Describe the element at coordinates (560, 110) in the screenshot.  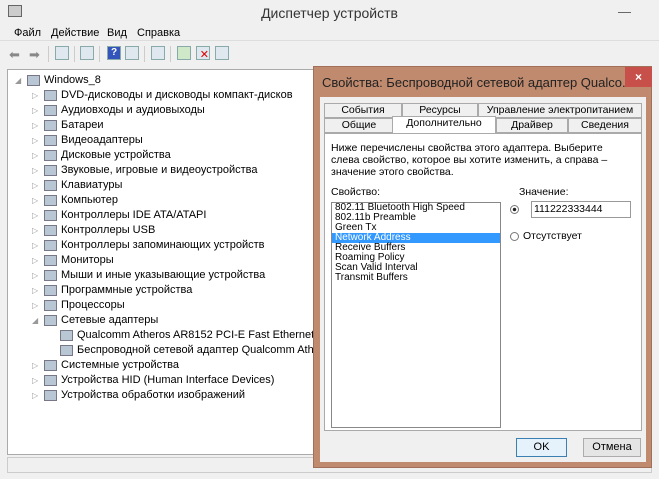
I see `tab-power-management: Управление электропитанием` at that location.